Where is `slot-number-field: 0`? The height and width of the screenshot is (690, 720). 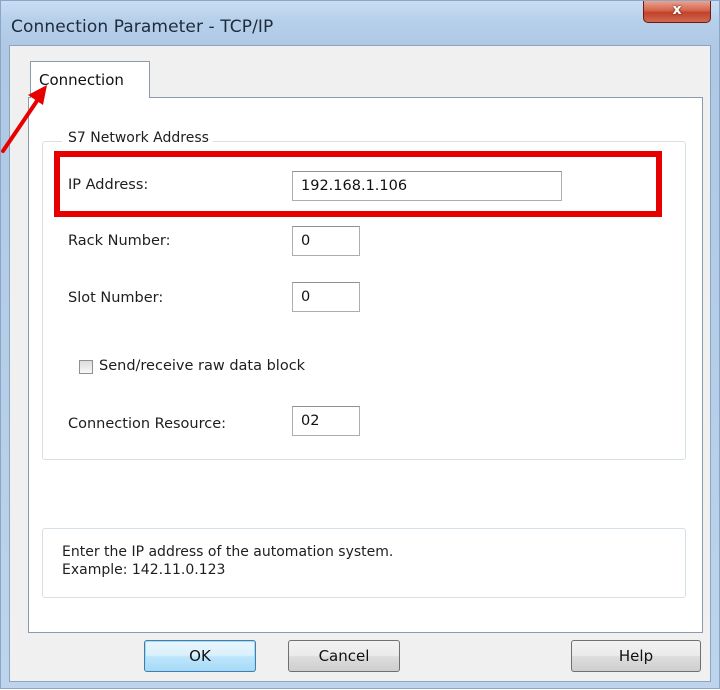
slot-number-field: 0 is located at coordinates (326, 297).